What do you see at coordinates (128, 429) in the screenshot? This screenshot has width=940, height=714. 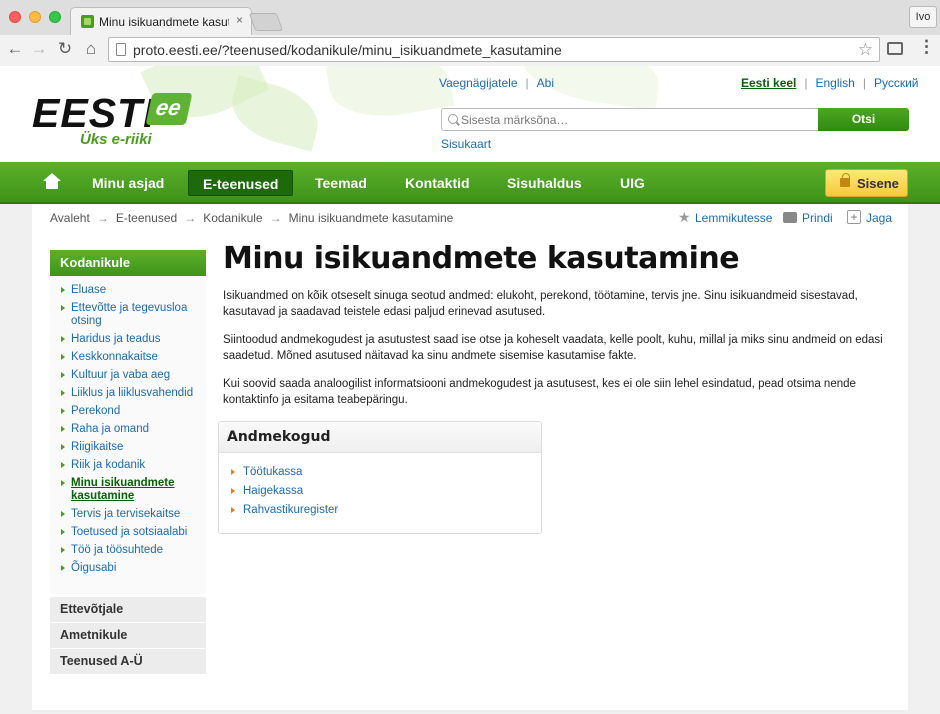 I see `sidebar-item: Raha ja omand` at bounding box center [128, 429].